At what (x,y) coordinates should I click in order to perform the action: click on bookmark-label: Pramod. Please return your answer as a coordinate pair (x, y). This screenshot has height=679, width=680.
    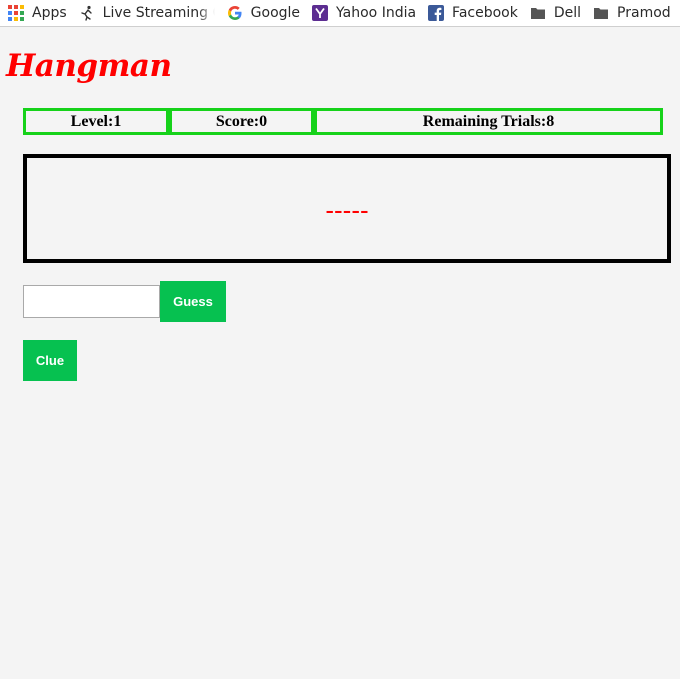
    Looking at the image, I should click on (644, 13).